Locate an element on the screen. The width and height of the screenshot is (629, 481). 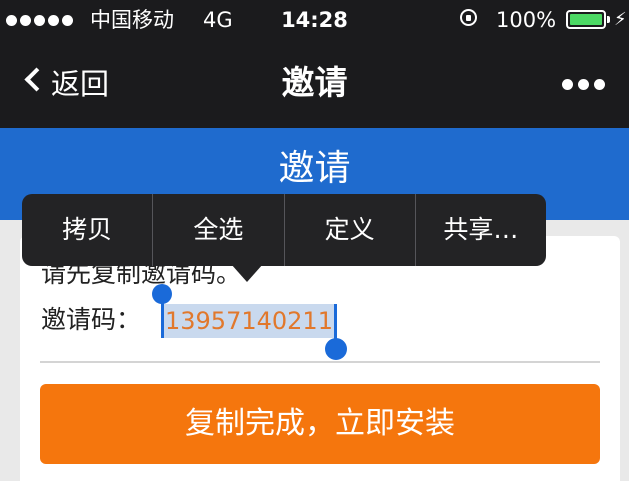
invite-code-value: 13957140211 is located at coordinates (249, 321).